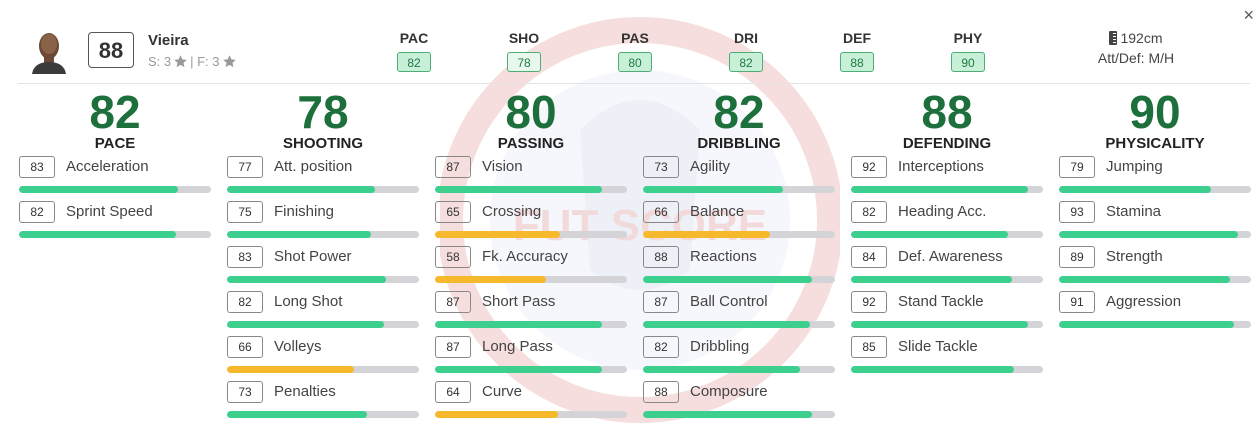 The height and width of the screenshot is (436, 1260). Describe the element at coordinates (298, 346) in the screenshot. I see `attribute-name: Volleys` at that location.